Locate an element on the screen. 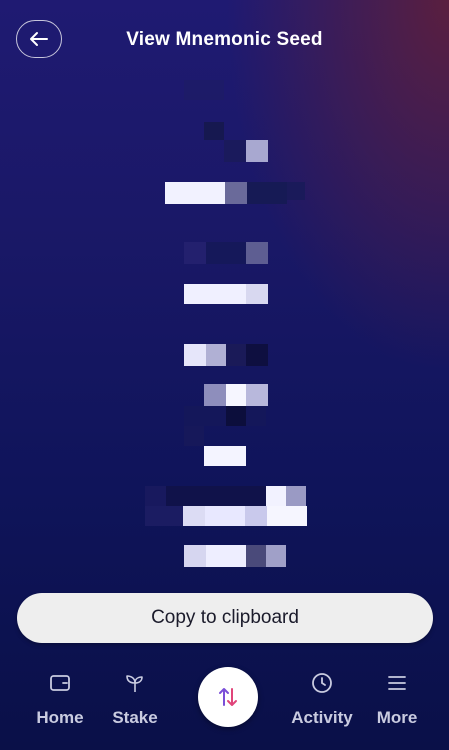  wallet-icon is located at coordinates (60, 683).